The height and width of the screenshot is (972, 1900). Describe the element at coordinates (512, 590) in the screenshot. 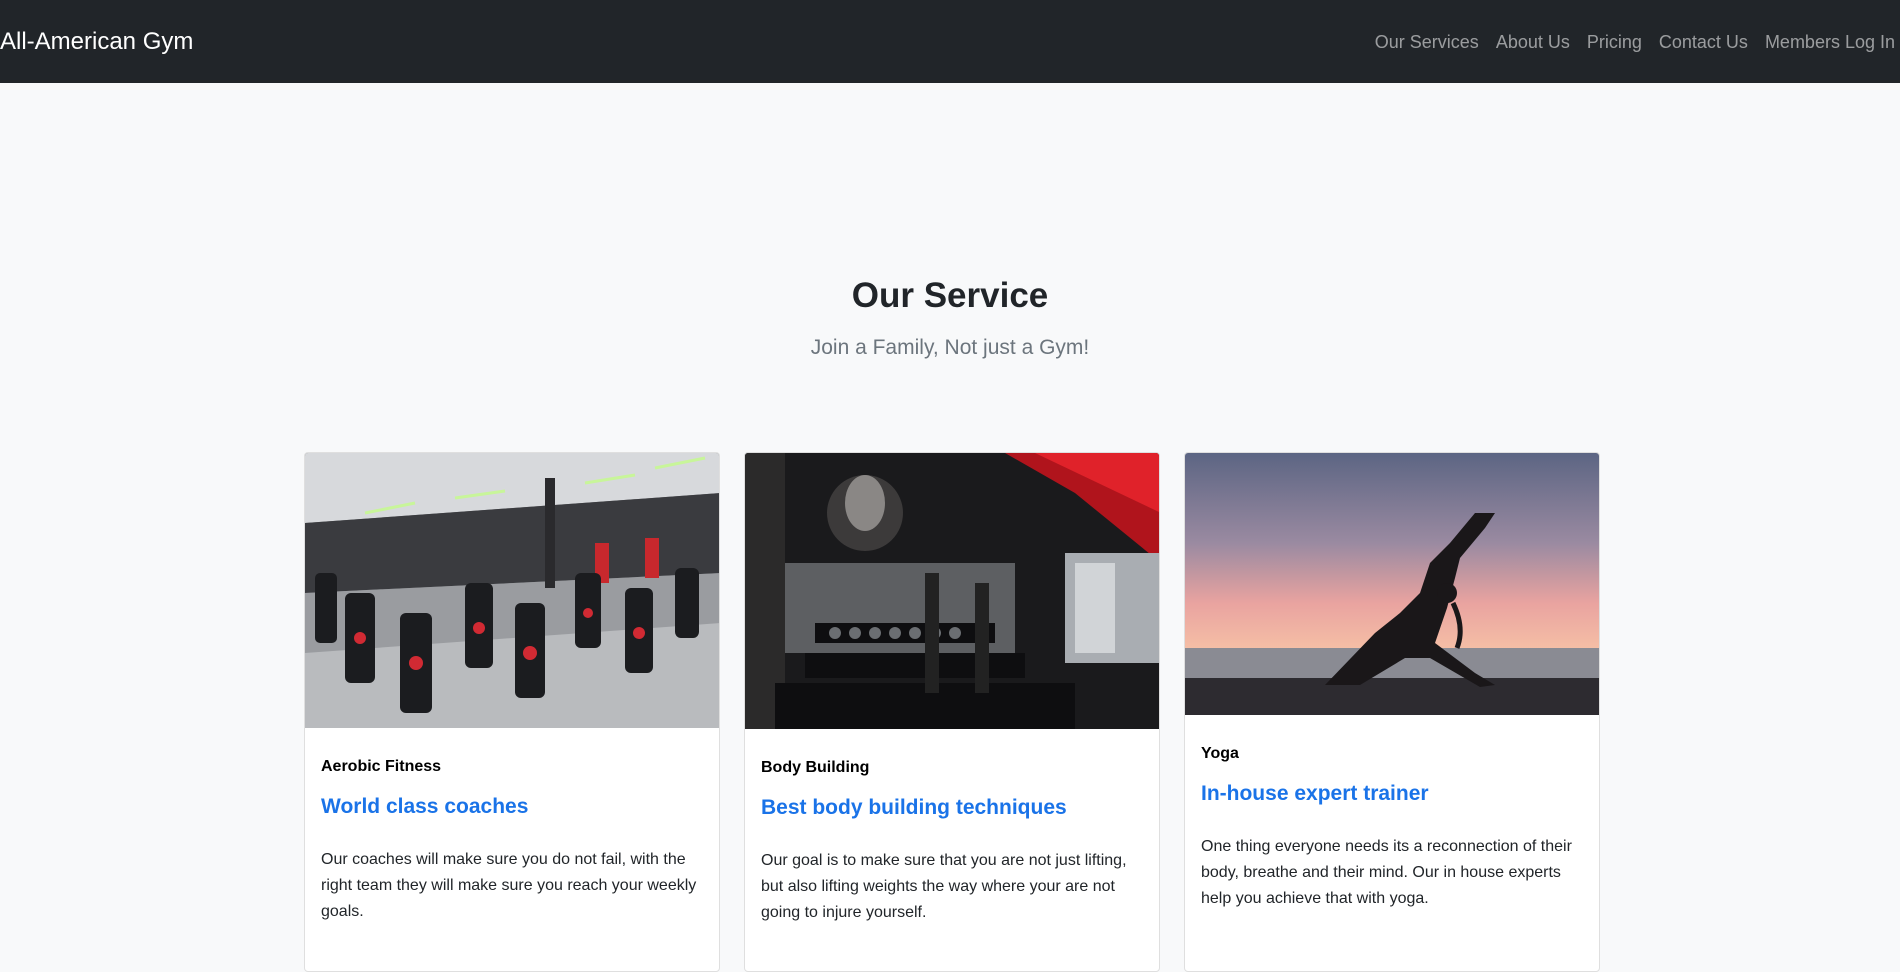

I see `spin-bike-studio-image` at that location.